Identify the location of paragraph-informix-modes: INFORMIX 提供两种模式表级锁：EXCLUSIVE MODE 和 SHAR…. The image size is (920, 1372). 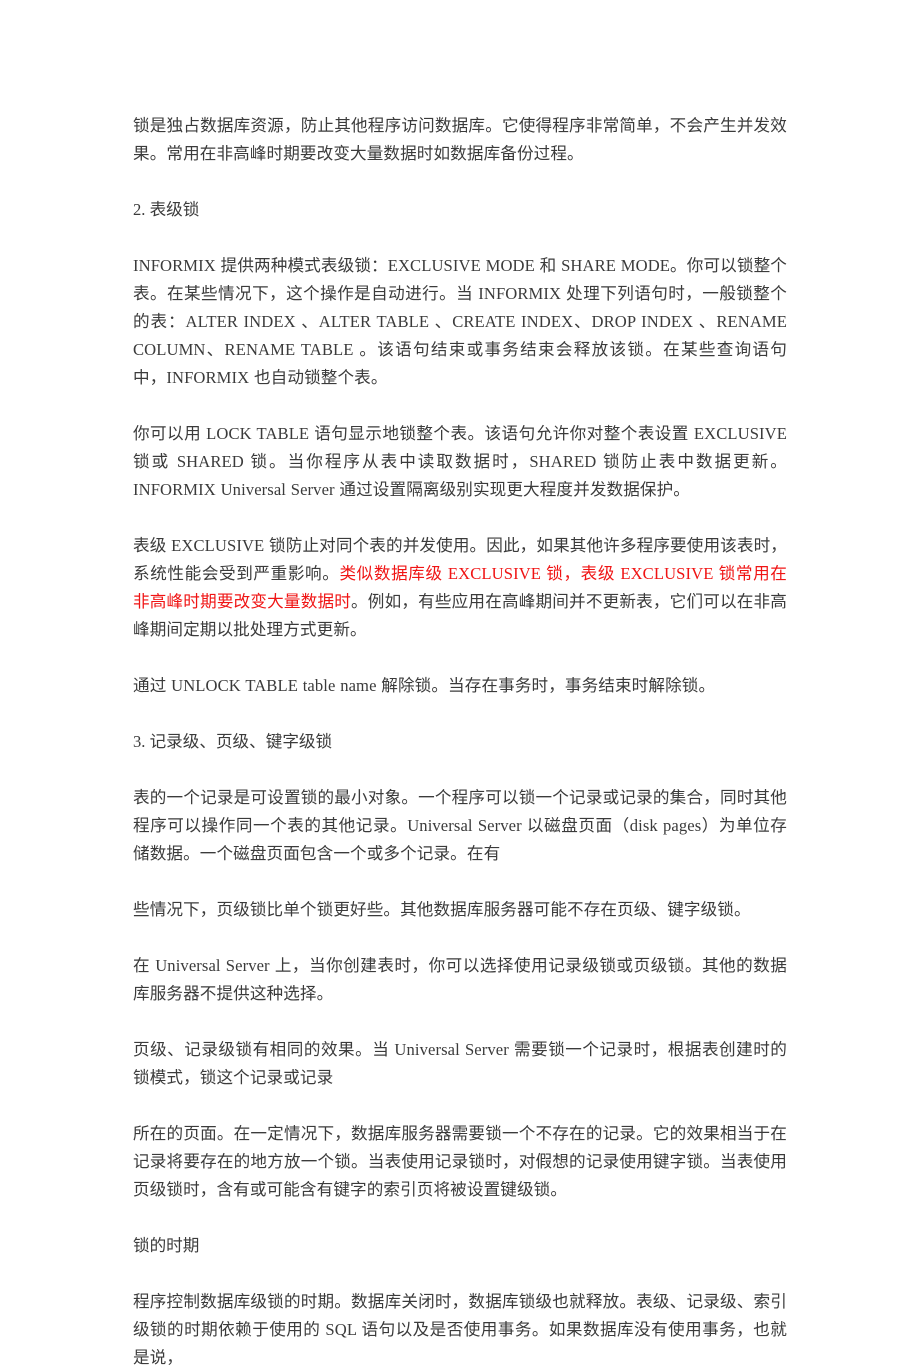
(460, 321).